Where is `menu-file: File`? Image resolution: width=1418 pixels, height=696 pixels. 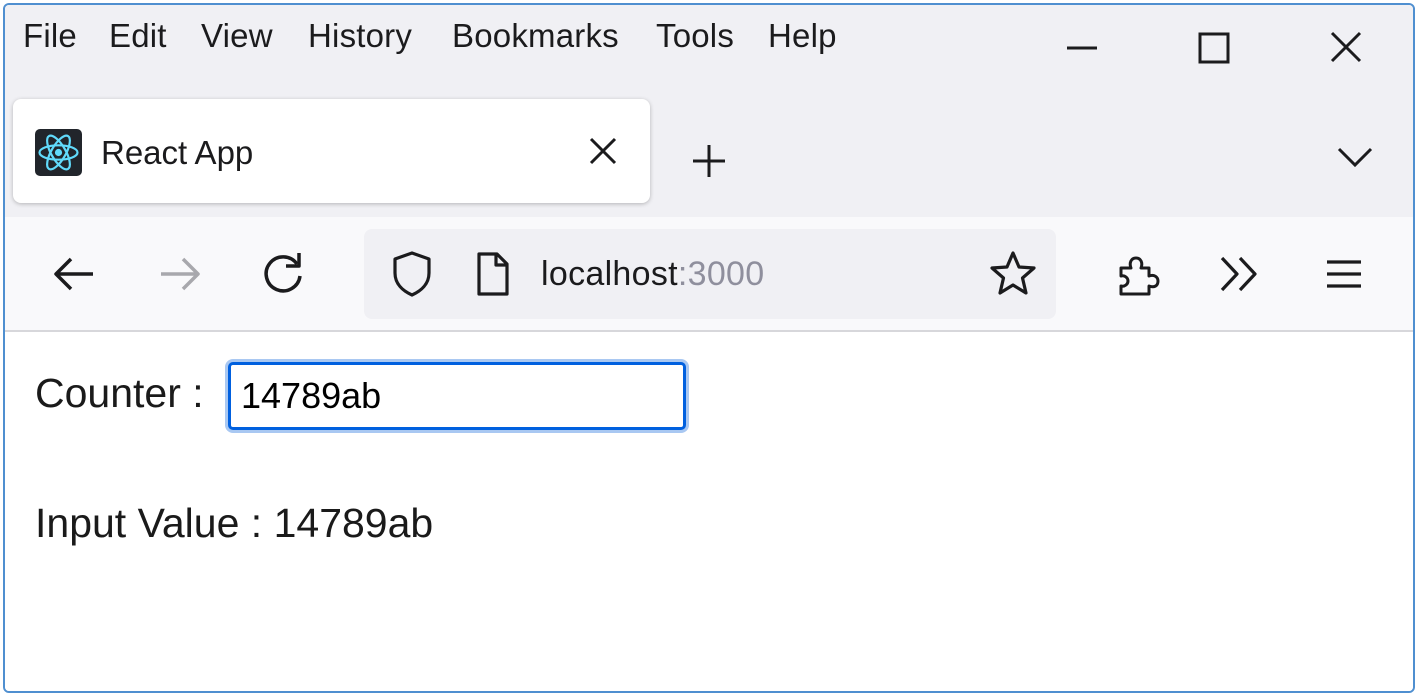
menu-file: File is located at coordinates (50, 36).